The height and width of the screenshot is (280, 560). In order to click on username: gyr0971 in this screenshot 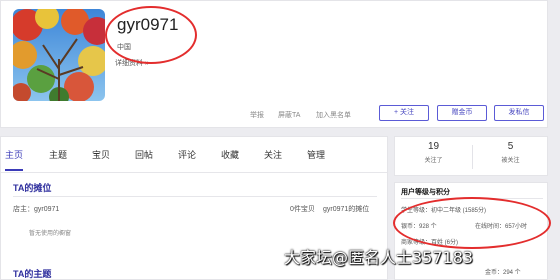, I will do `click(148, 24)`.